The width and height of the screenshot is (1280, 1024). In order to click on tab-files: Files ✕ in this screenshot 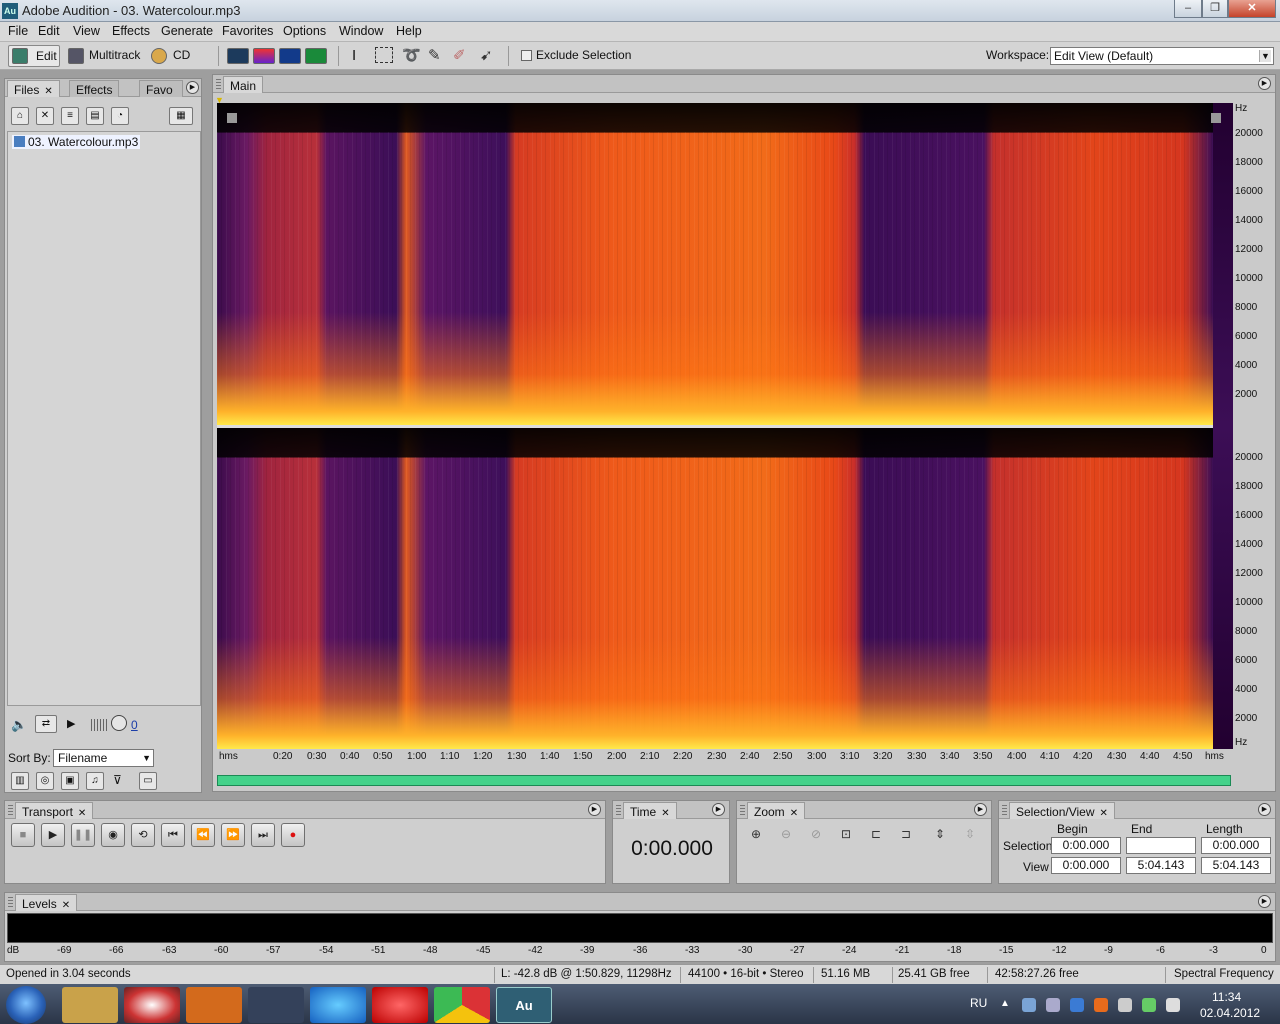, I will do `click(33, 88)`.